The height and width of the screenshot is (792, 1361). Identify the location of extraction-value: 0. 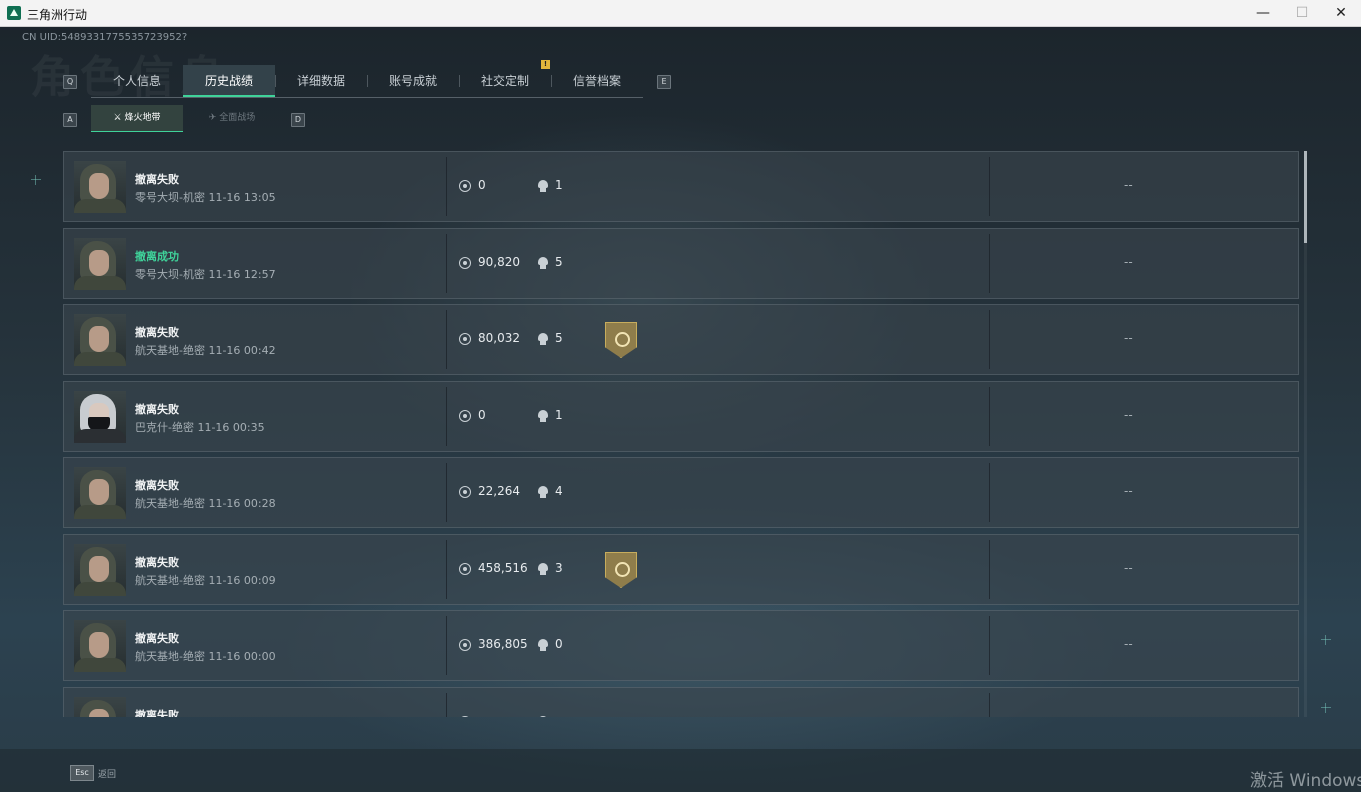
(482, 415).